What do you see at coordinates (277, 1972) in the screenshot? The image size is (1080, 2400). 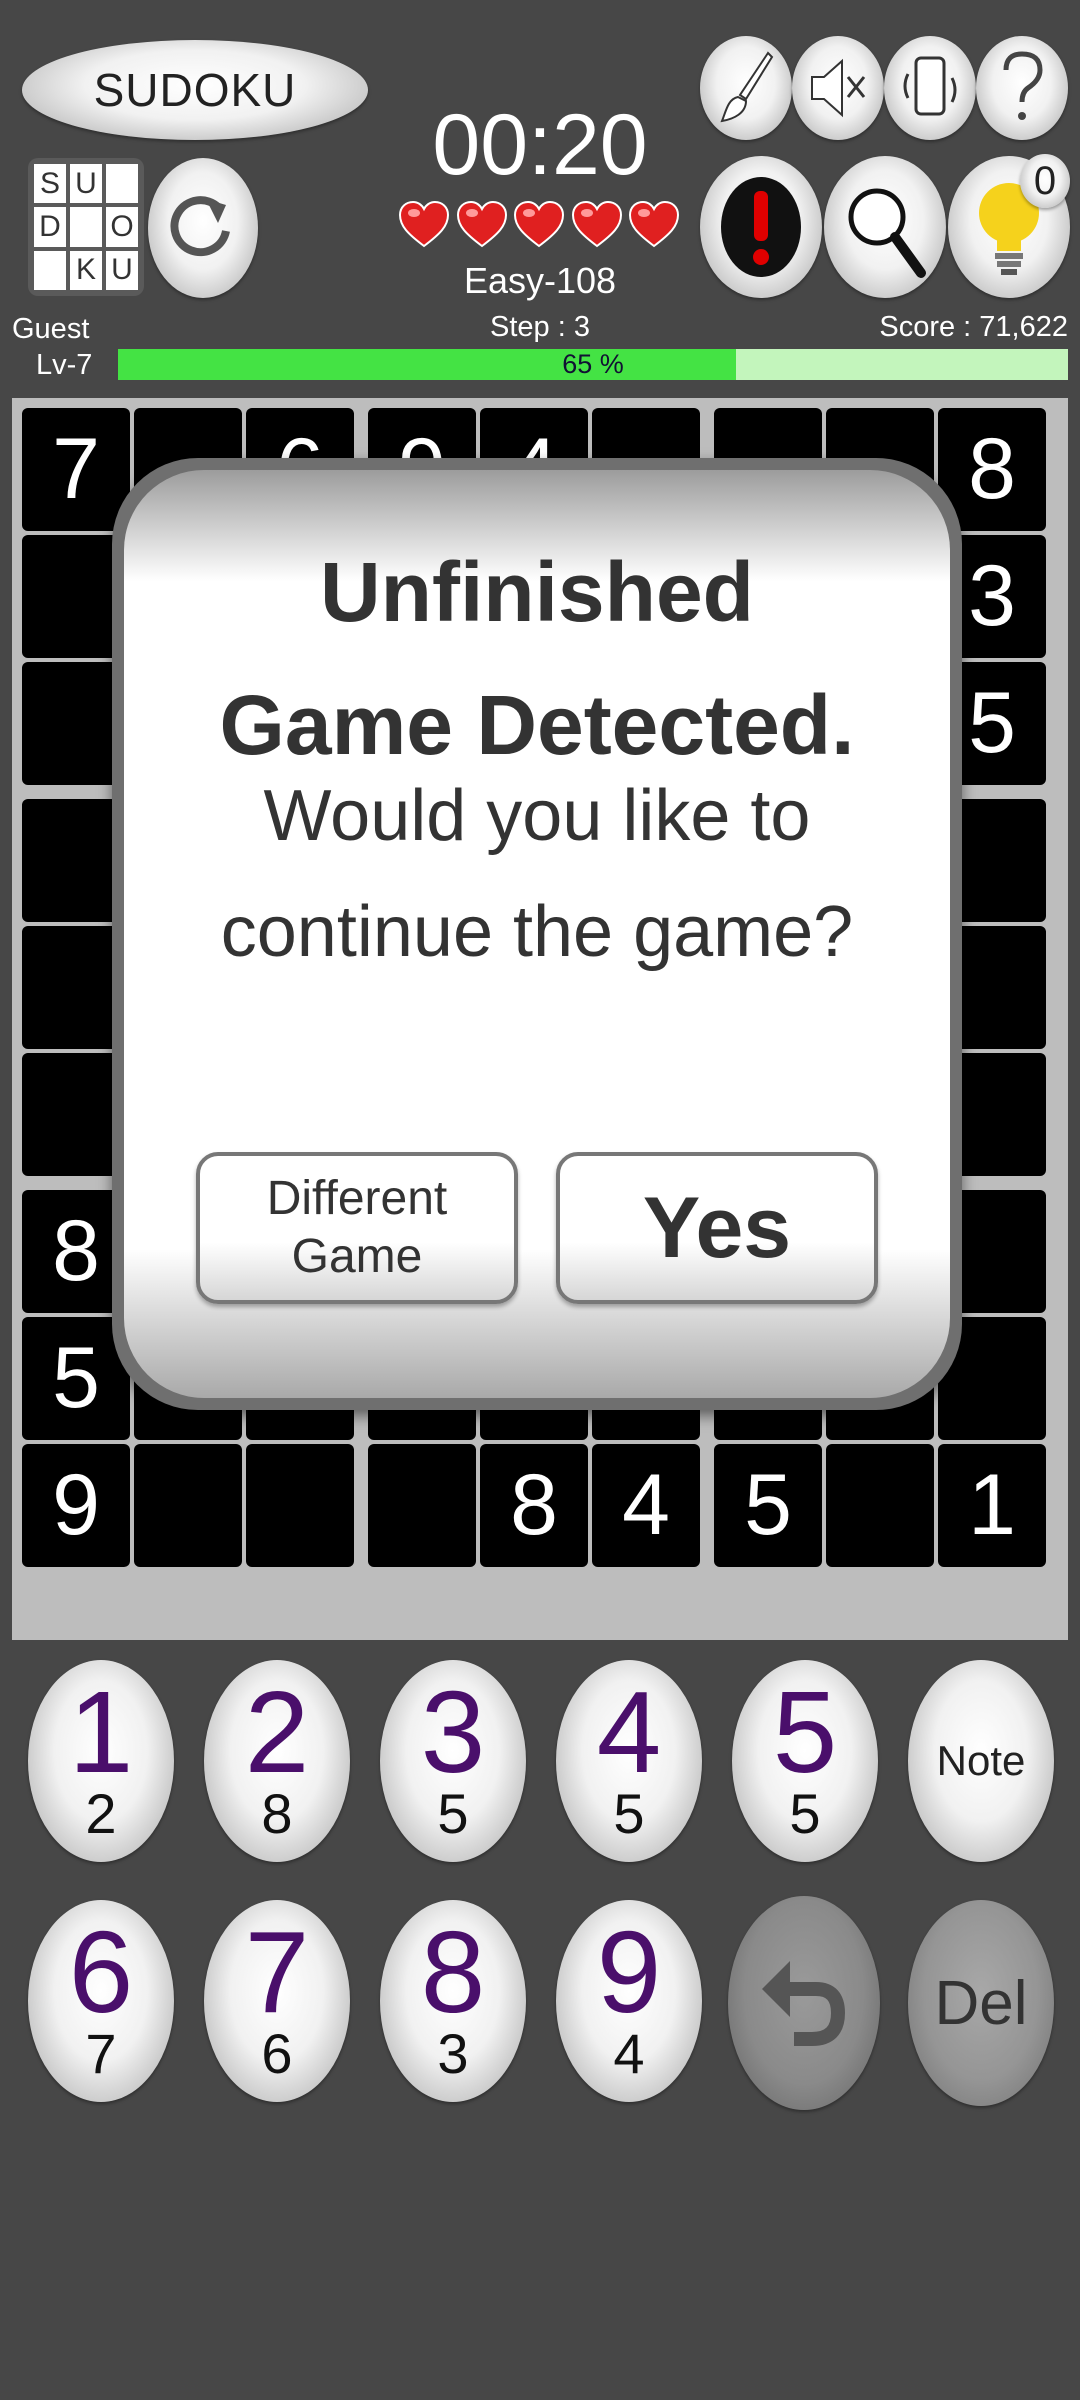 I see `key-digit: 7` at bounding box center [277, 1972].